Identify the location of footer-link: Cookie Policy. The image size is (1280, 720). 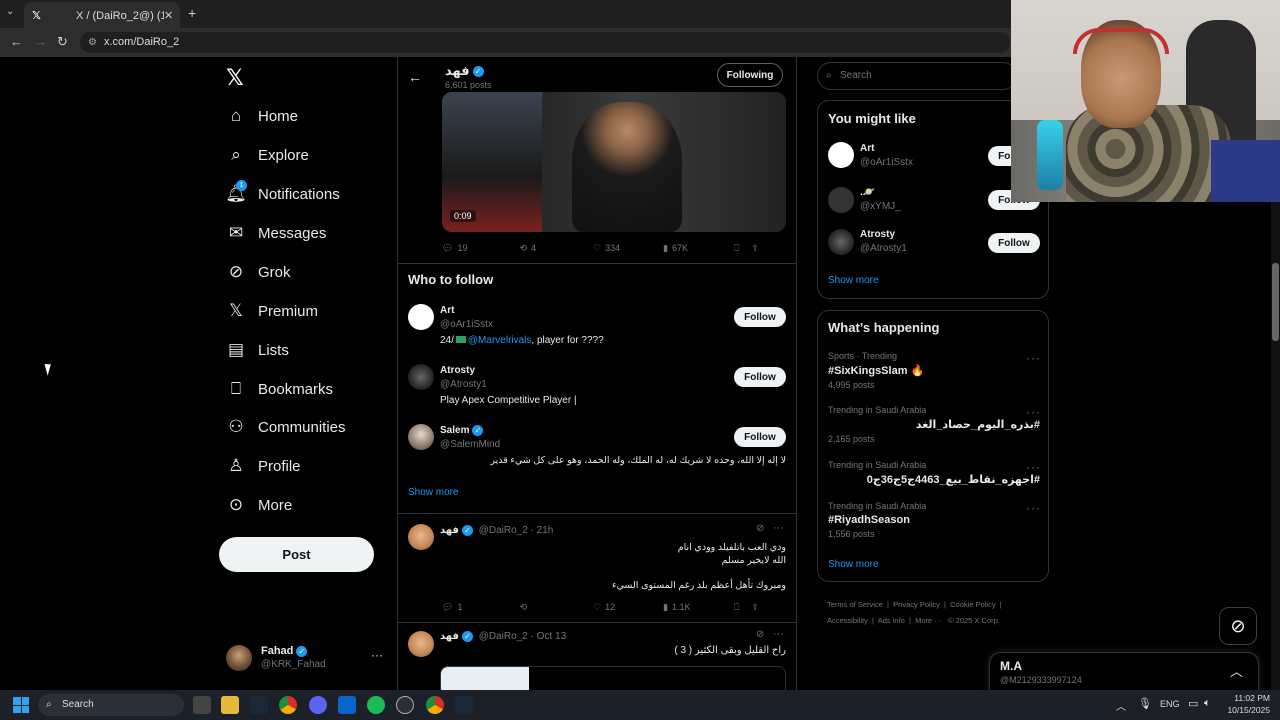
(972, 604).